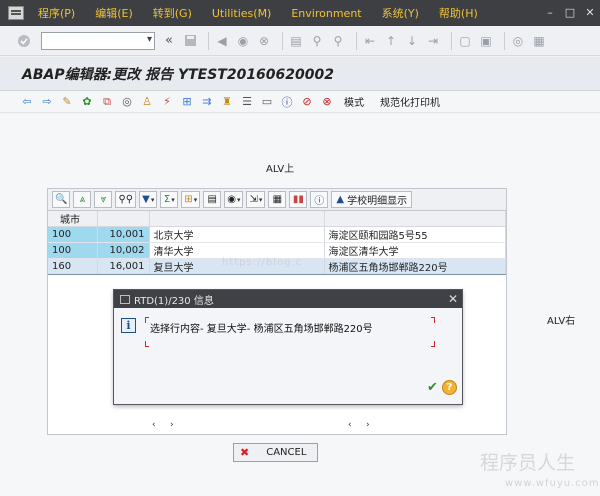 This screenshot has width=600, height=496. I want to click on filter-icon: ▼ ▾, so click(148, 199).